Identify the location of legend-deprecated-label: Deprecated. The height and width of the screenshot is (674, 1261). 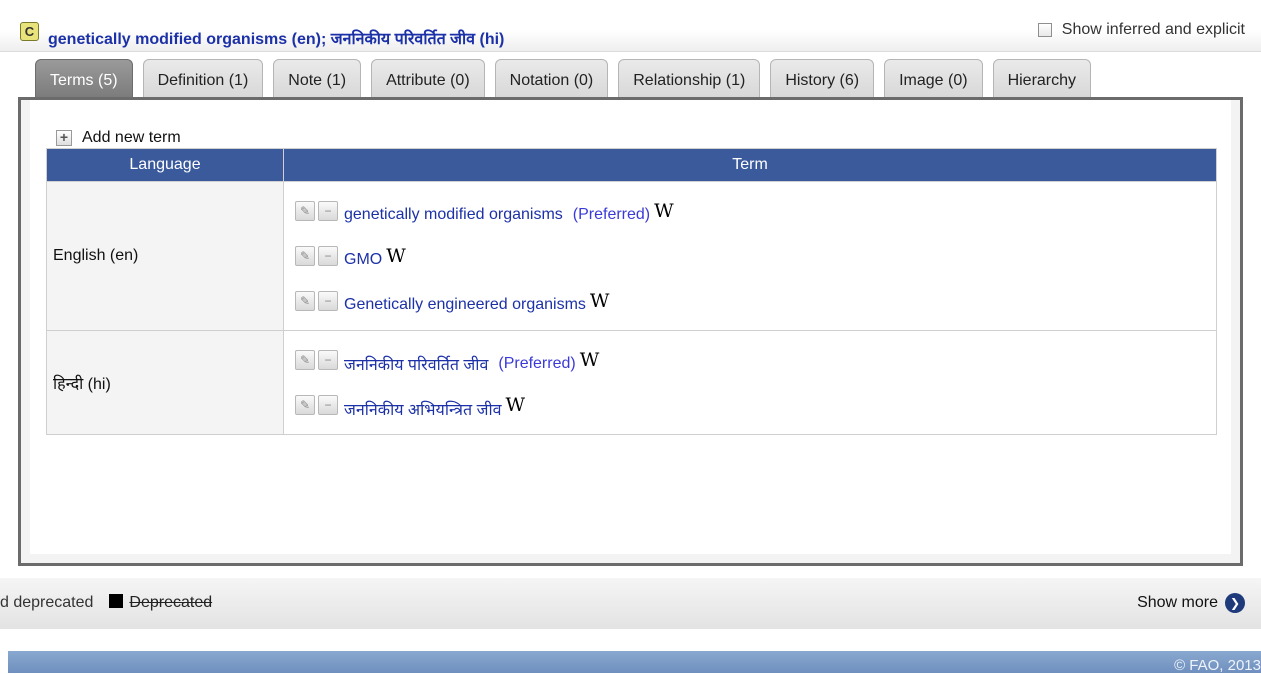
(171, 602).